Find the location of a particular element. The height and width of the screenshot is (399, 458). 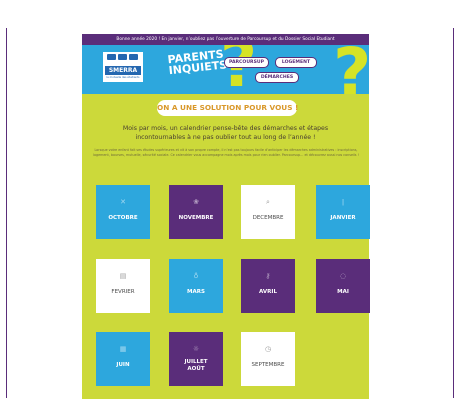

month-tile-juin: ▦ JUIN is located at coordinates (123, 359).